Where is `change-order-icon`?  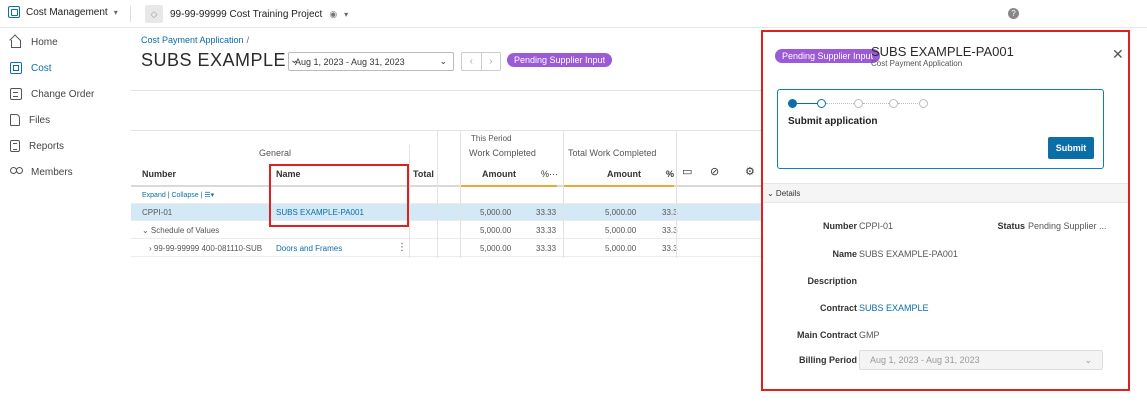
change-order-icon is located at coordinates (16, 94).